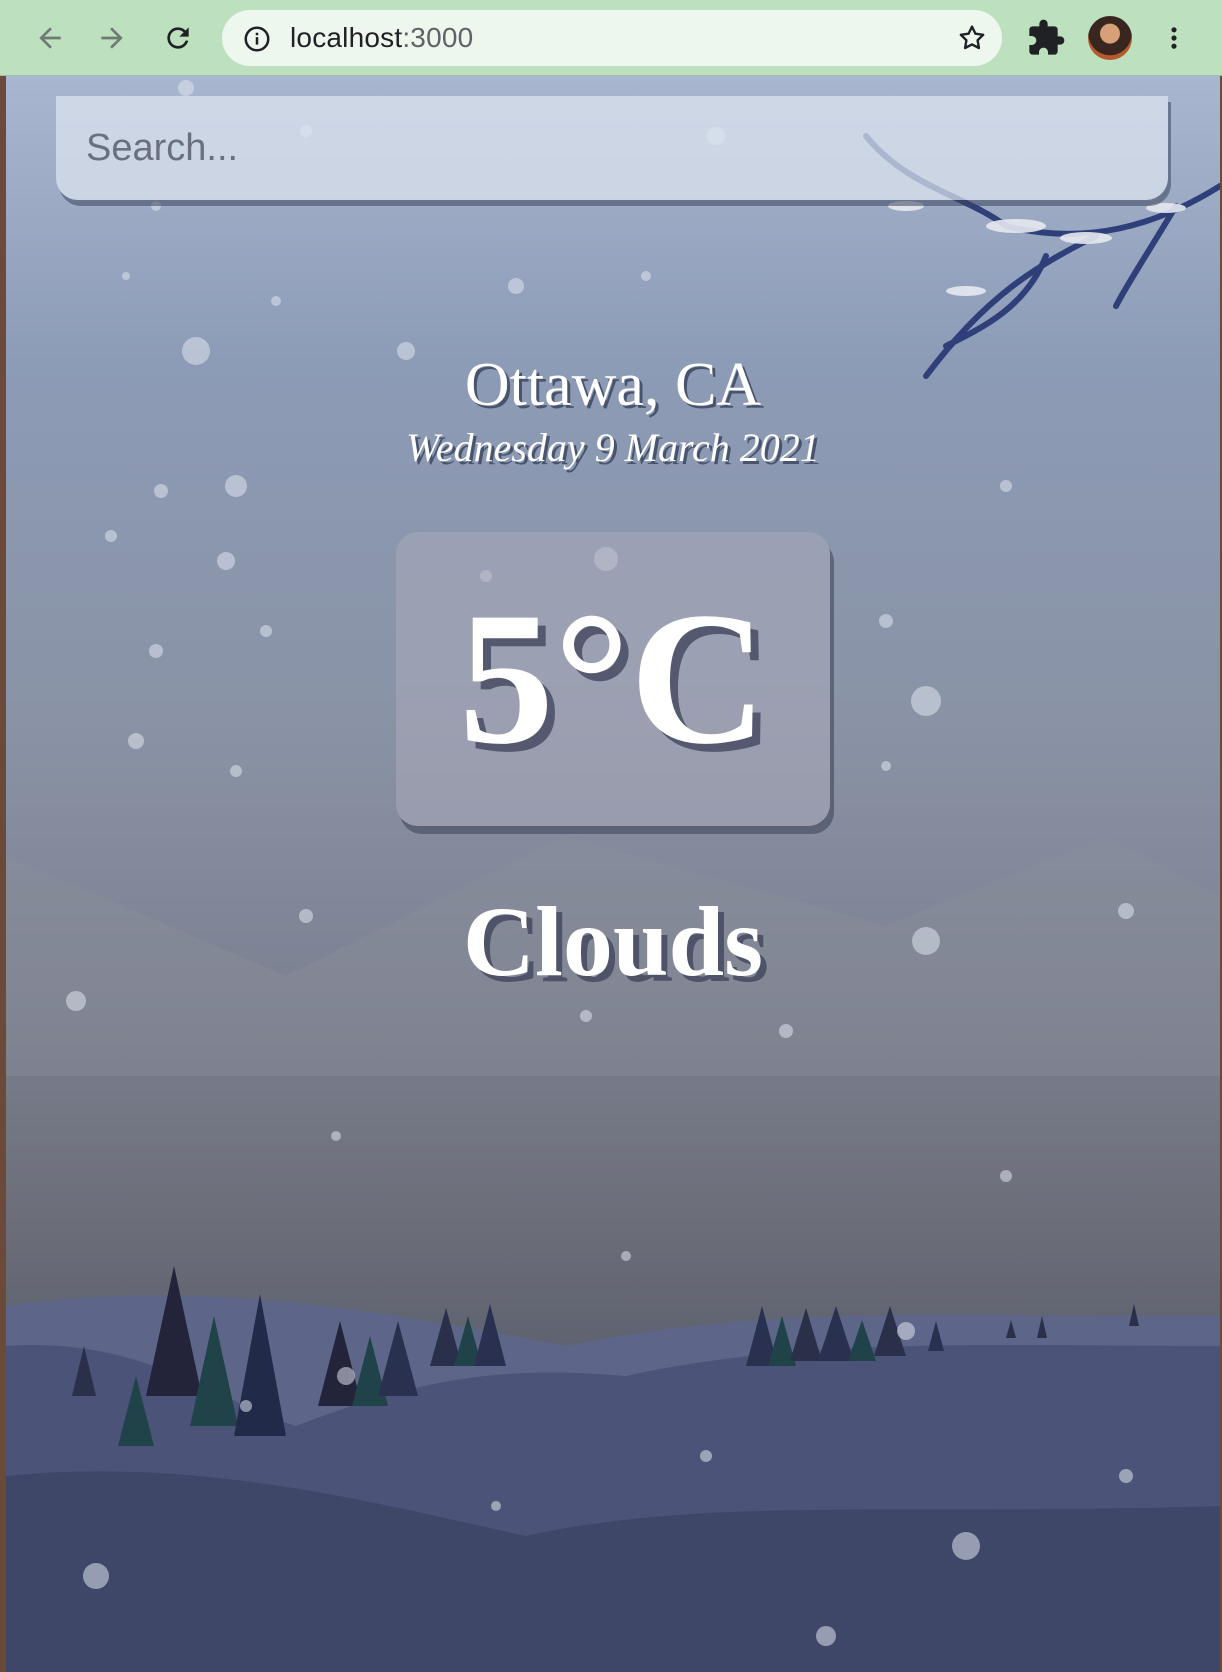 The width and height of the screenshot is (1222, 1672). Describe the element at coordinates (346, 37) in the screenshot. I see `url-host: localhost` at that location.